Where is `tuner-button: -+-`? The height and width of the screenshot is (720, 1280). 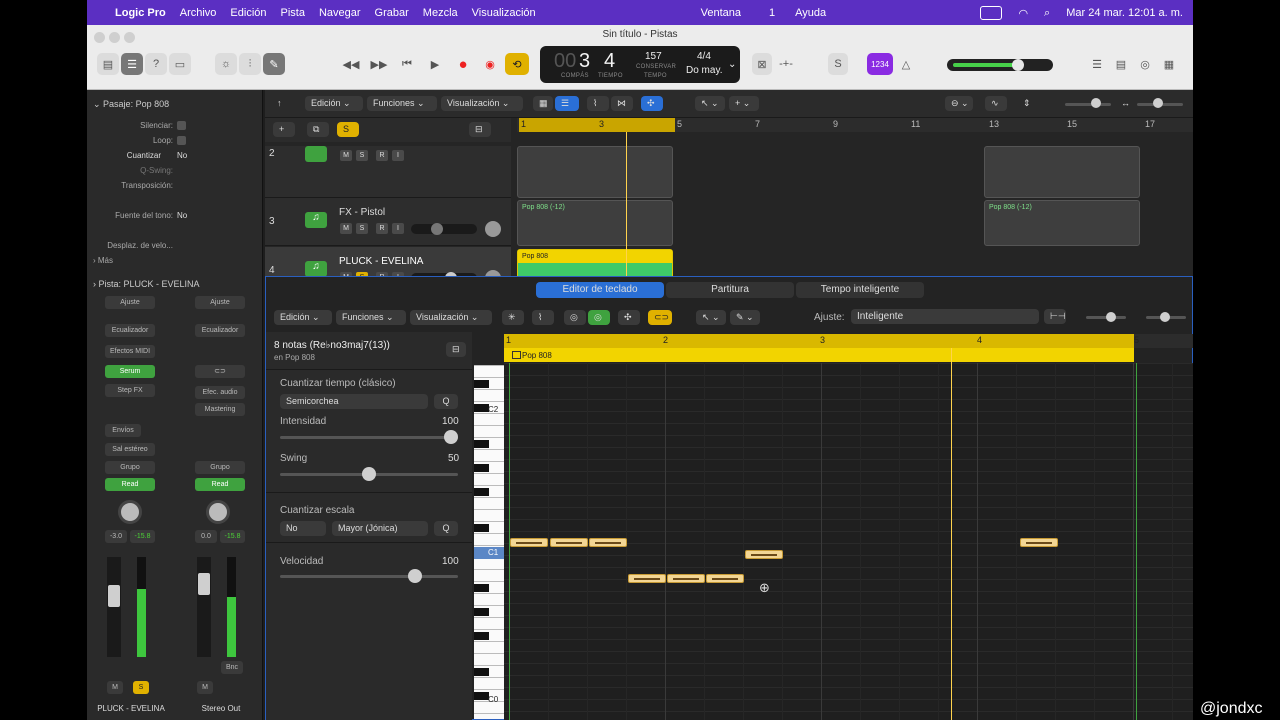 tuner-button: -+- is located at coordinates (786, 64).